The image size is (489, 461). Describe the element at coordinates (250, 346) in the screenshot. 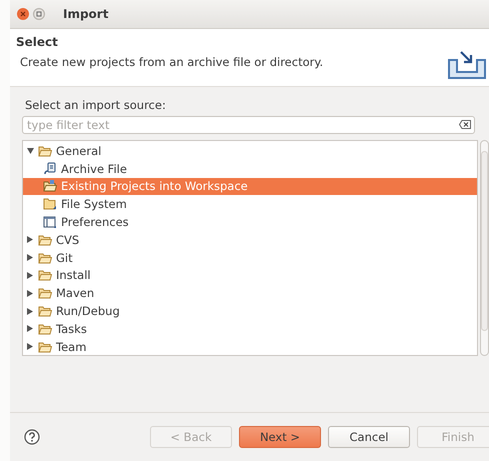

I see `tree-item: Team` at that location.